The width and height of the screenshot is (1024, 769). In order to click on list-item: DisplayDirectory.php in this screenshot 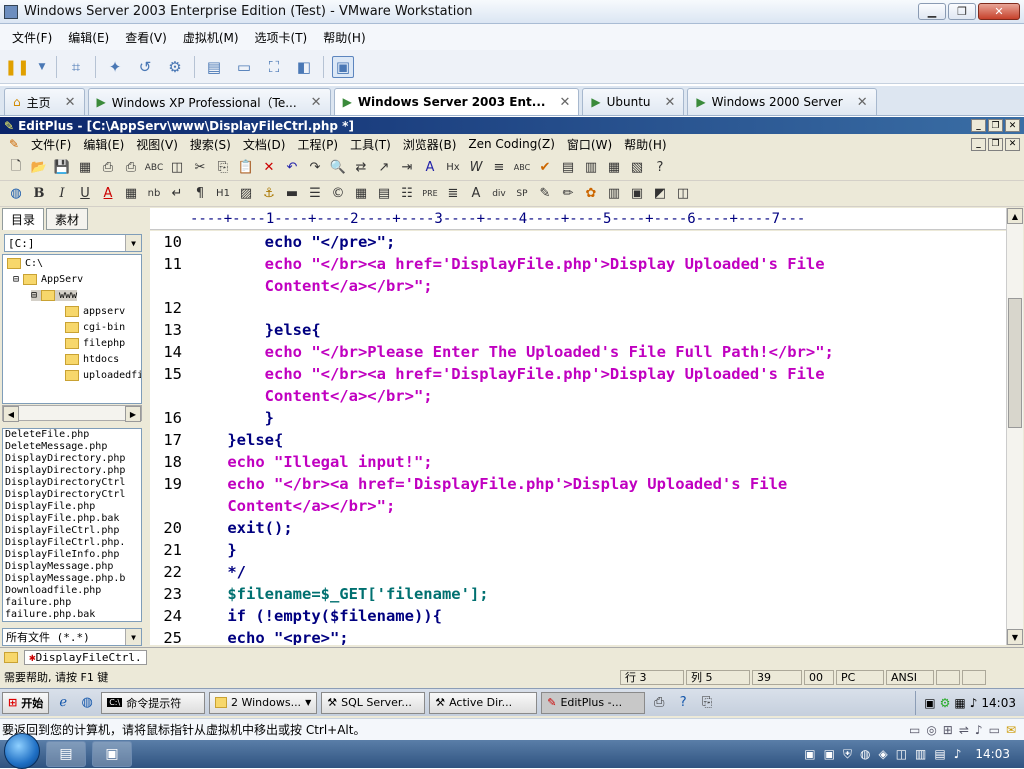, I will do `click(73, 471)`.